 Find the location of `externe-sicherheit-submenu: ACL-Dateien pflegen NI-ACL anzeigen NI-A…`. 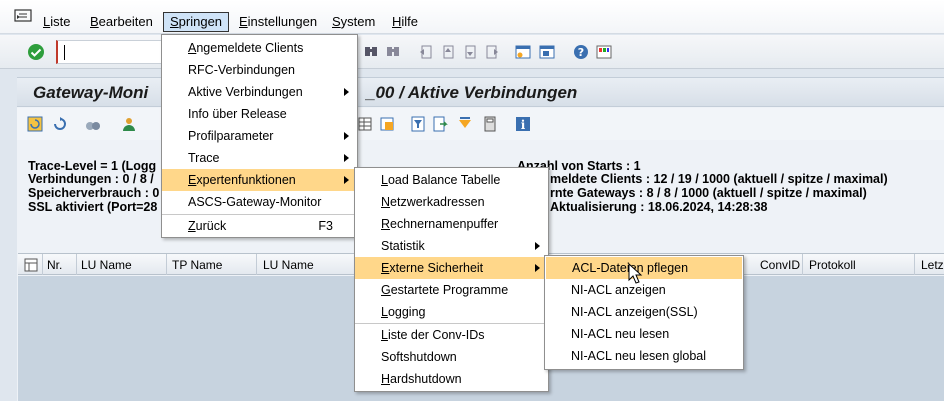

externe-sicherheit-submenu: ACL-Dateien pflegen NI-ACL anzeigen NI-A… is located at coordinates (644, 312).